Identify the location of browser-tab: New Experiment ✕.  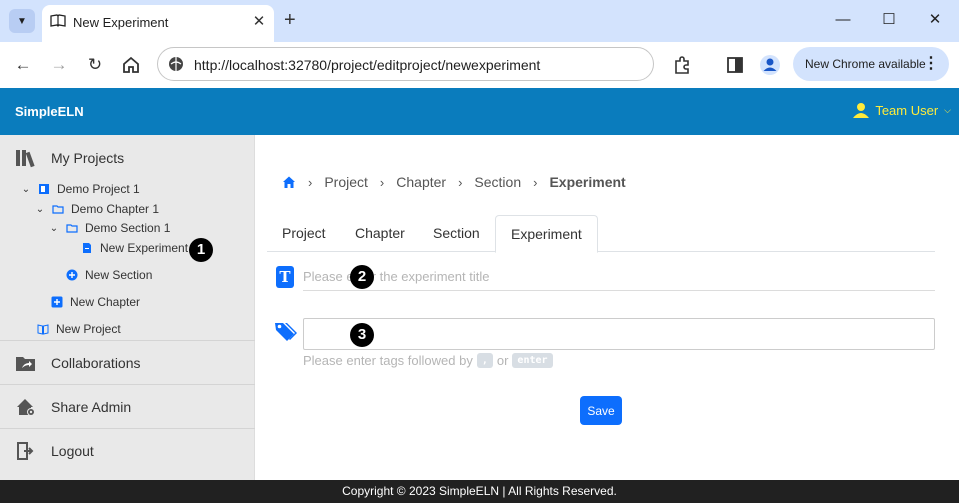
(158, 23).